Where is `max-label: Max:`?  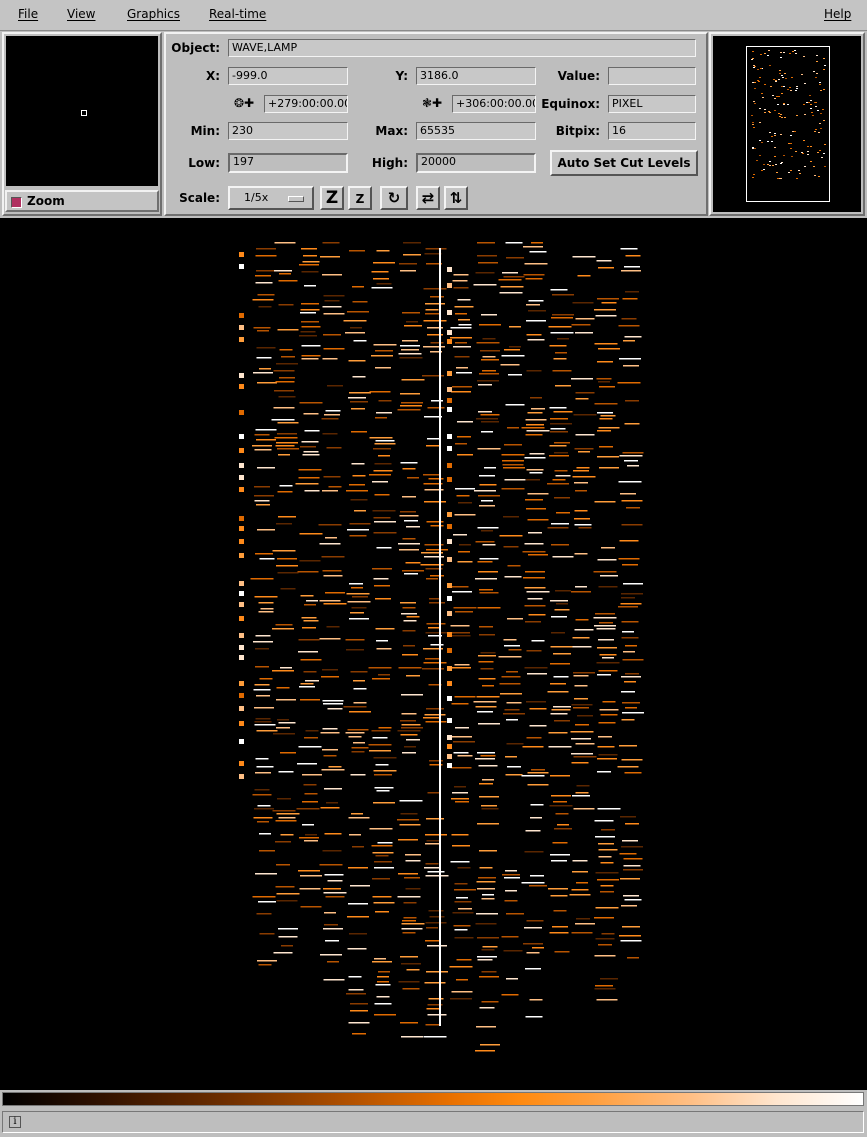
max-label: Max: is located at coordinates (391, 131).